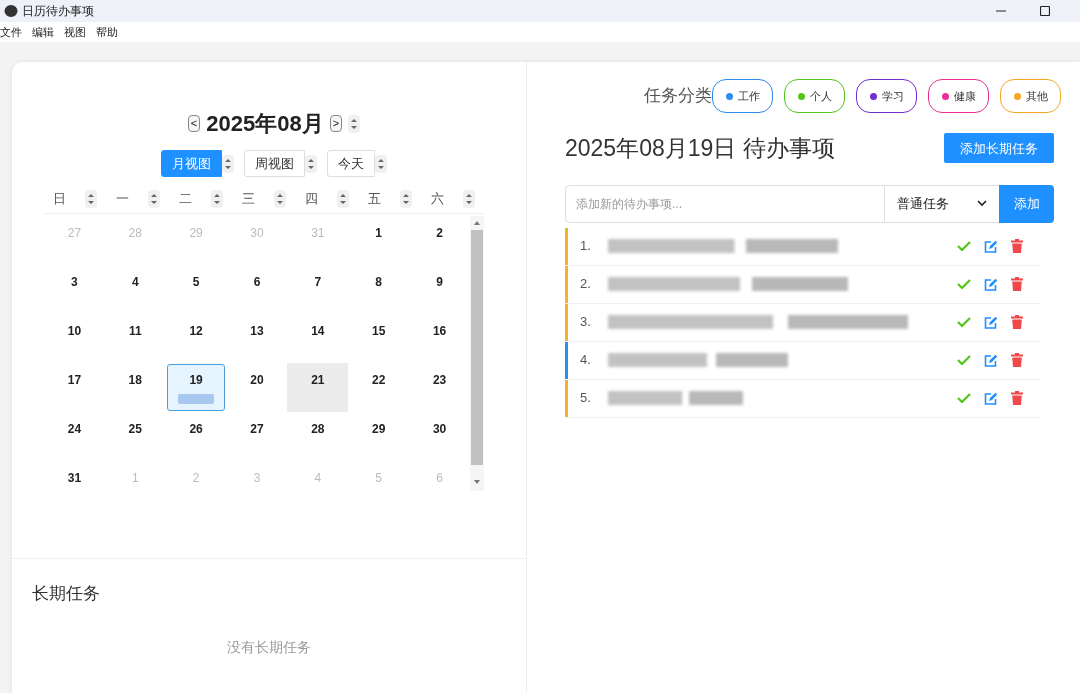  Describe the element at coordinates (318, 478) in the screenshot. I see `day-number: 4` at that location.